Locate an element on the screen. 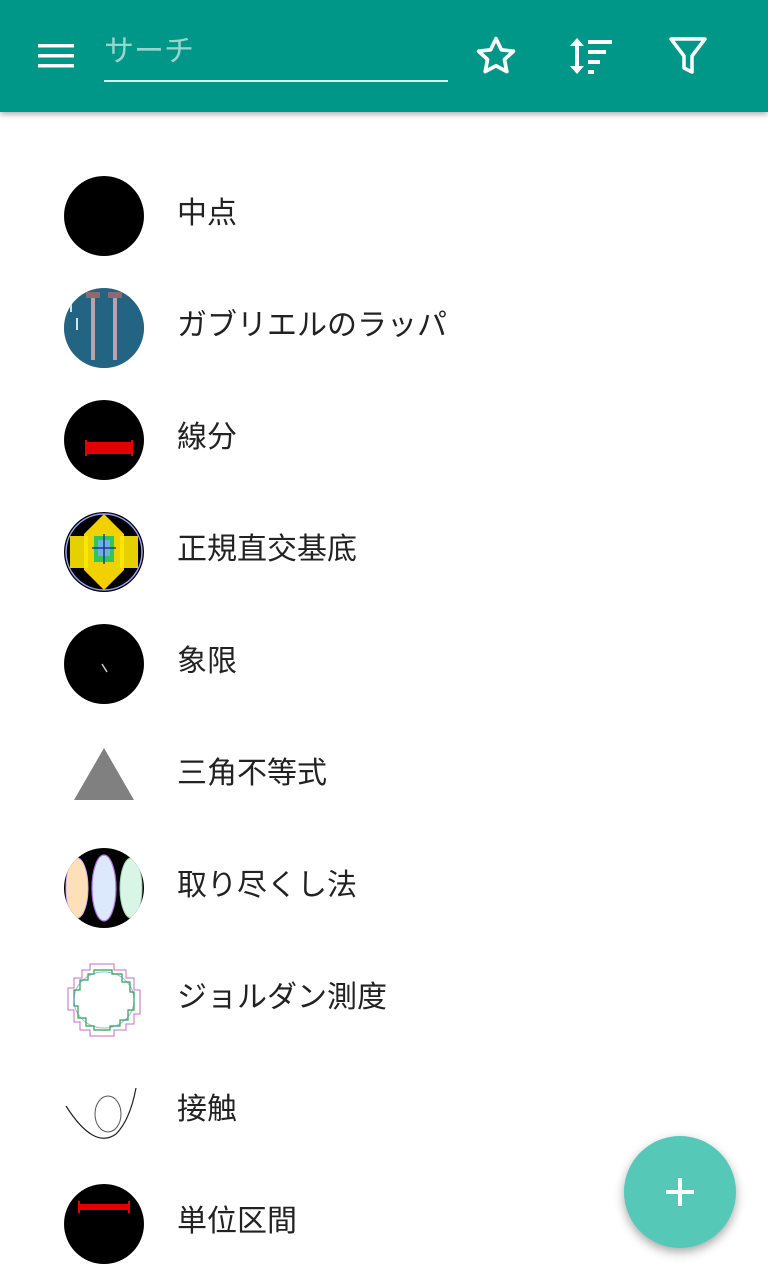  list-item: ガブリエルのラッパ is located at coordinates (384, 328).